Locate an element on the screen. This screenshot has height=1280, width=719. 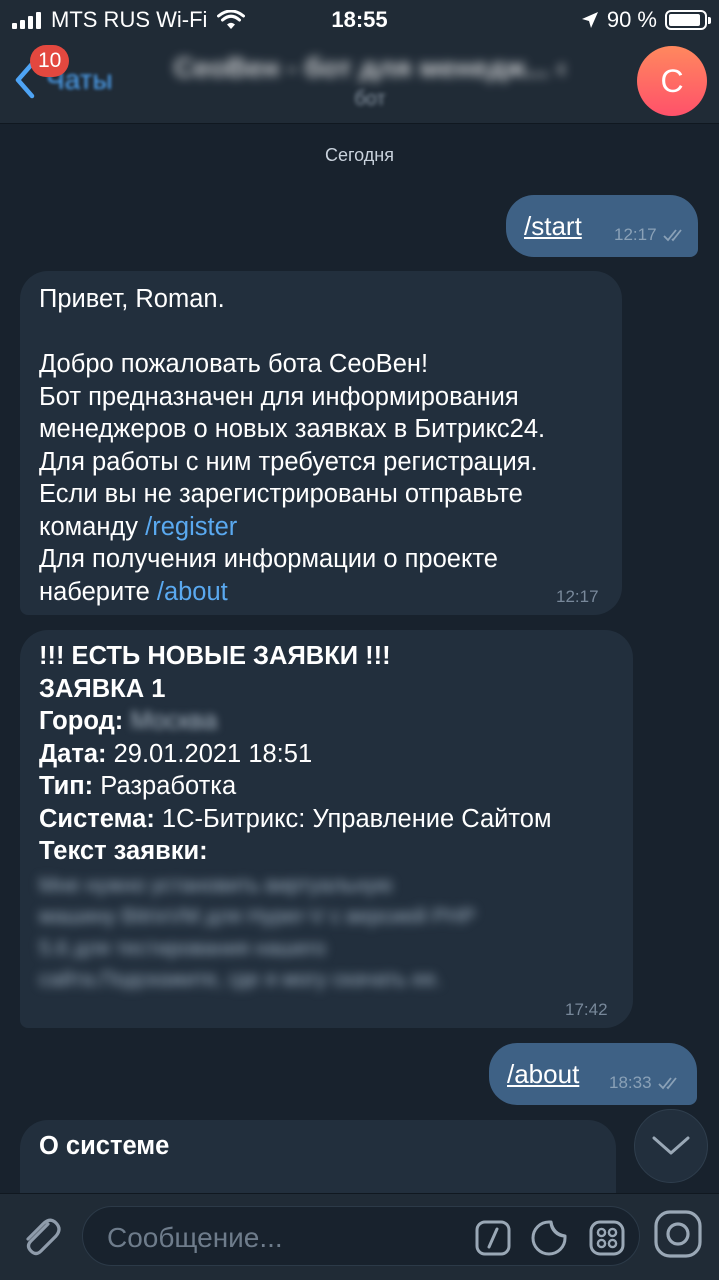
message-outgoing: /about 18:33 is located at coordinates (593, 1074).